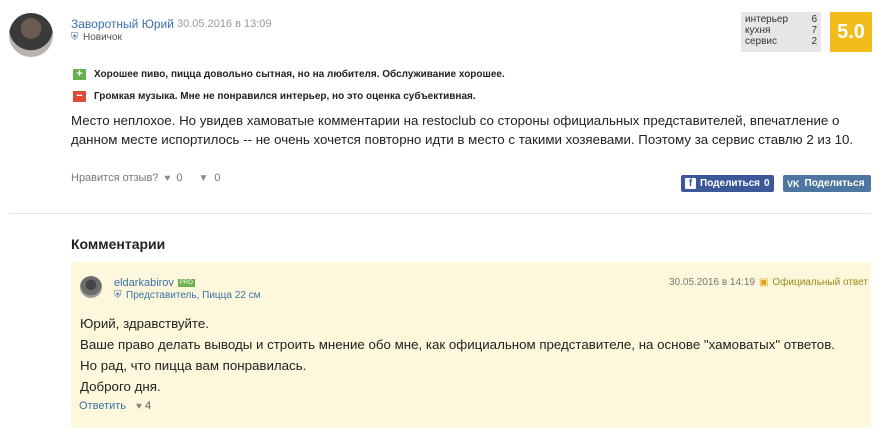 This screenshot has height=433, width=880. What do you see at coordinates (820, 282) in the screenshot?
I see `official-answer-label: Официальный ответ` at bounding box center [820, 282].